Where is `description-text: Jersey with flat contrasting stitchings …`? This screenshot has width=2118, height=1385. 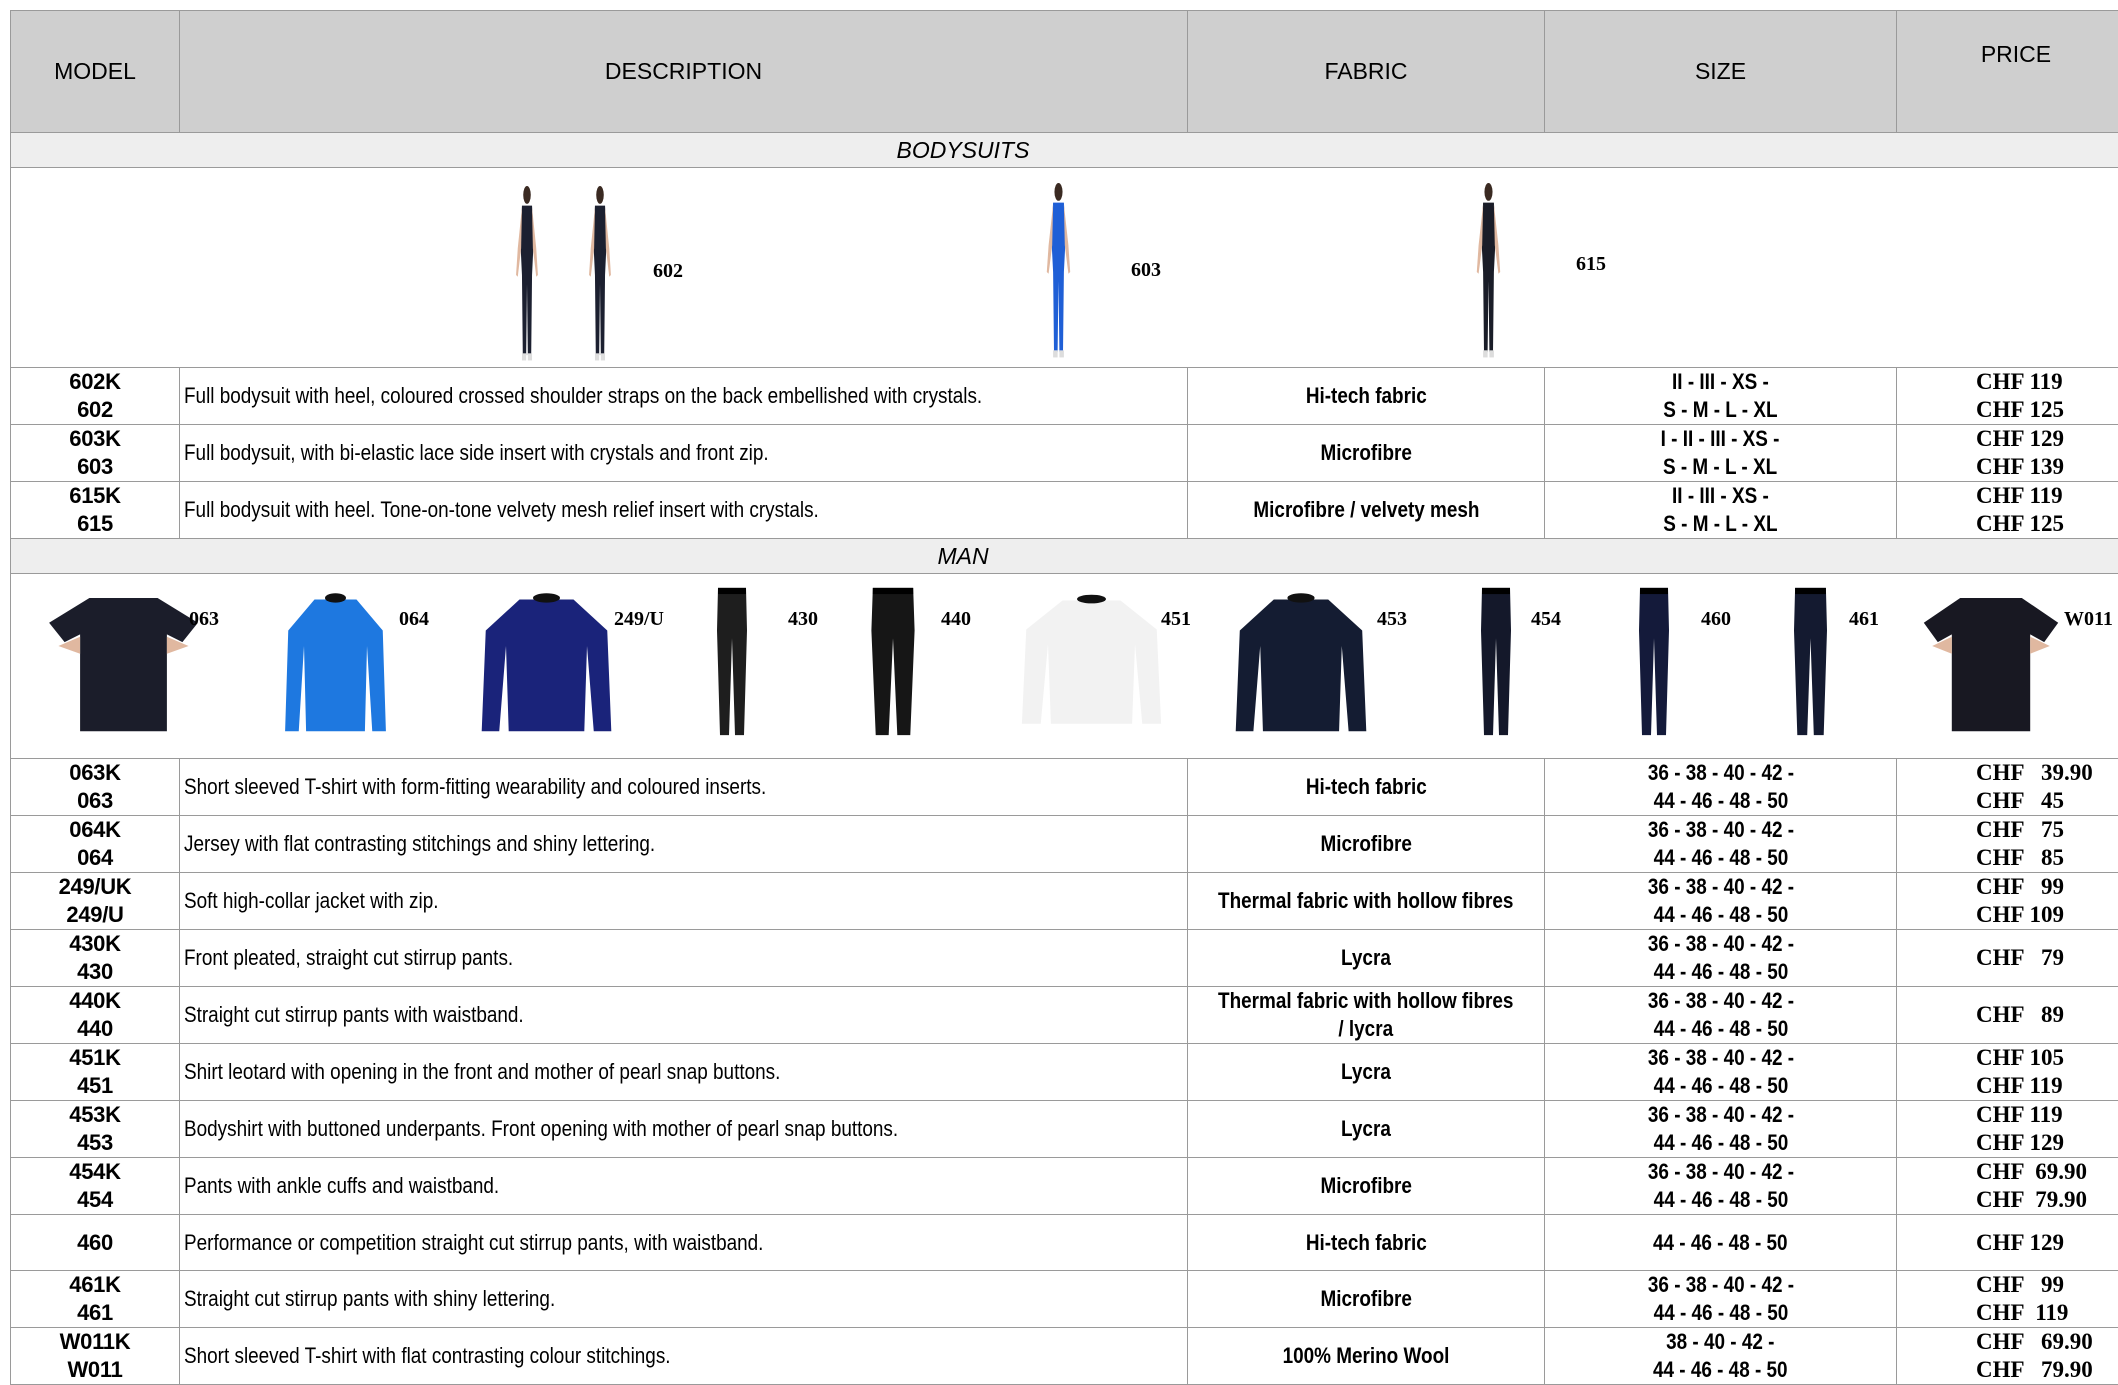 description-text: Jersey with flat contrasting stitchings … is located at coordinates (419, 844).